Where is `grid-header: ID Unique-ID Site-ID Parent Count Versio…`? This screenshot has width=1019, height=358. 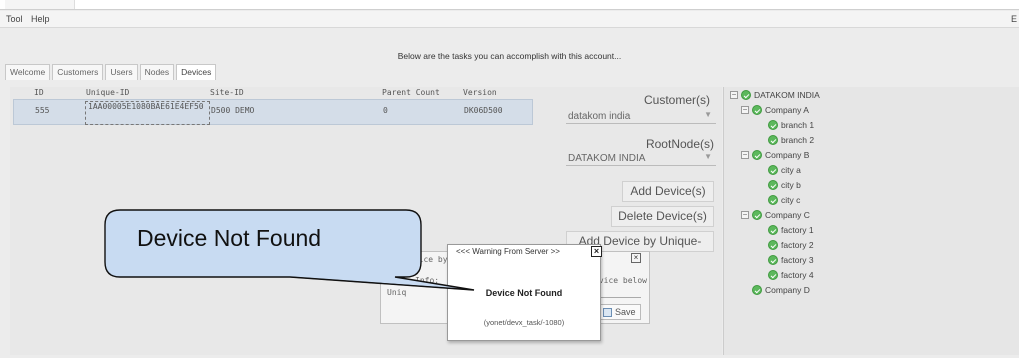 grid-header: ID Unique-ID Site-ID Parent Count Versio… is located at coordinates (273, 93).